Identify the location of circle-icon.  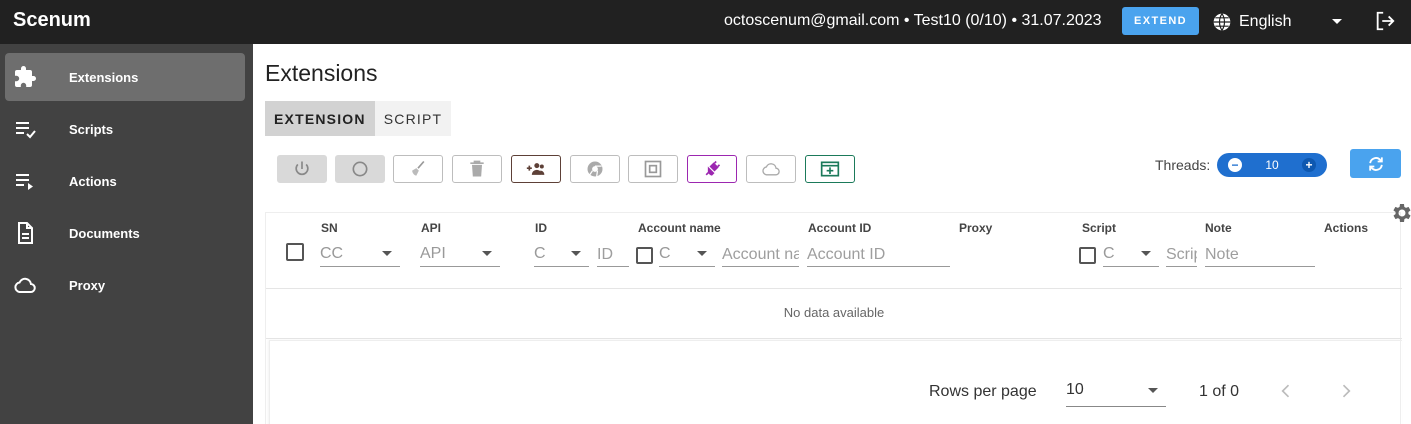
(360, 169).